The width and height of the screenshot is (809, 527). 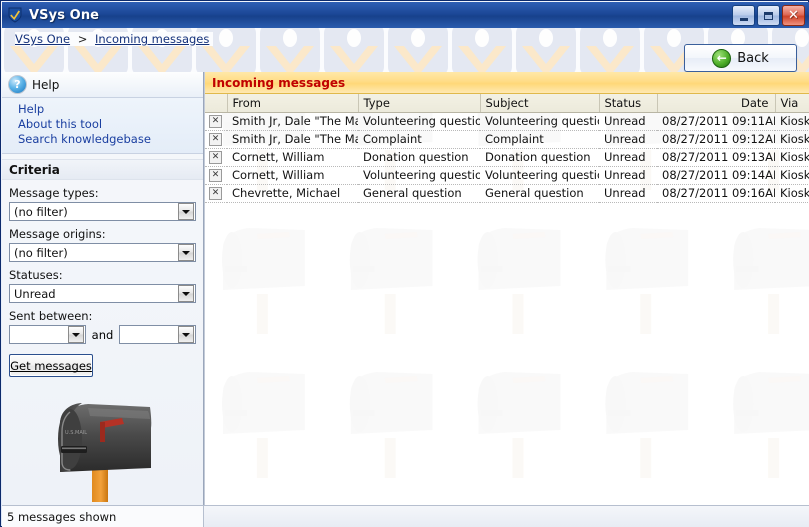 What do you see at coordinates (105, 452) in the screenshot?
I see `mailbox-icon: U.S.MAIL` at bounding box center [105, 452].